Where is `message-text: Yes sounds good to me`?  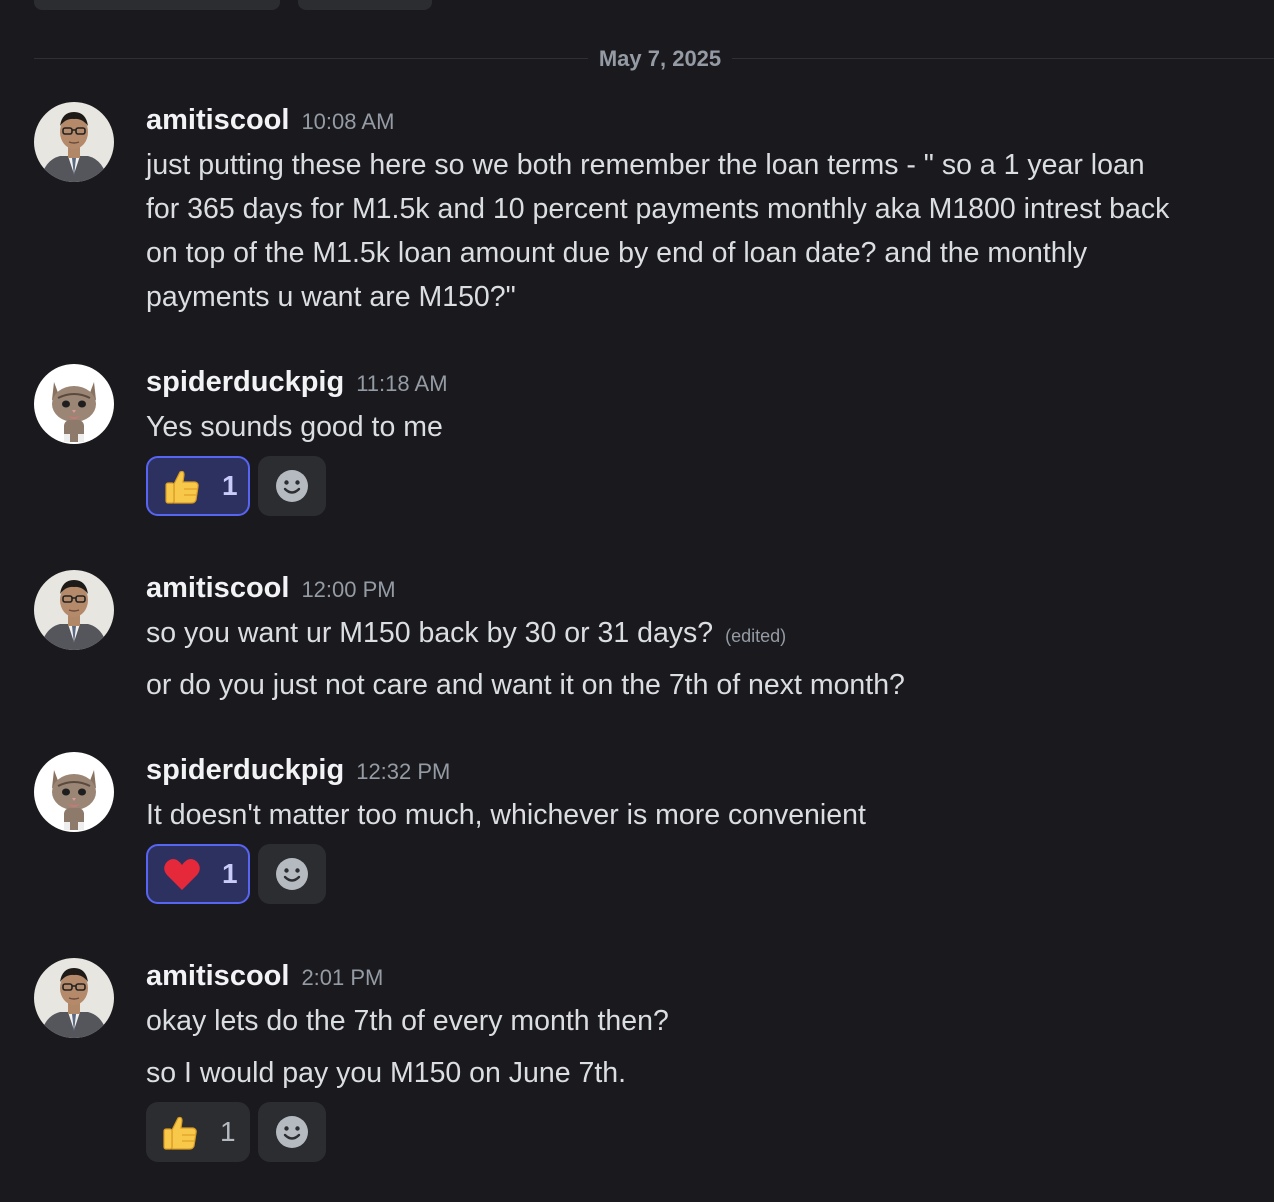 message-text: Yes sounds good to me is located at coordinates (294, 427).